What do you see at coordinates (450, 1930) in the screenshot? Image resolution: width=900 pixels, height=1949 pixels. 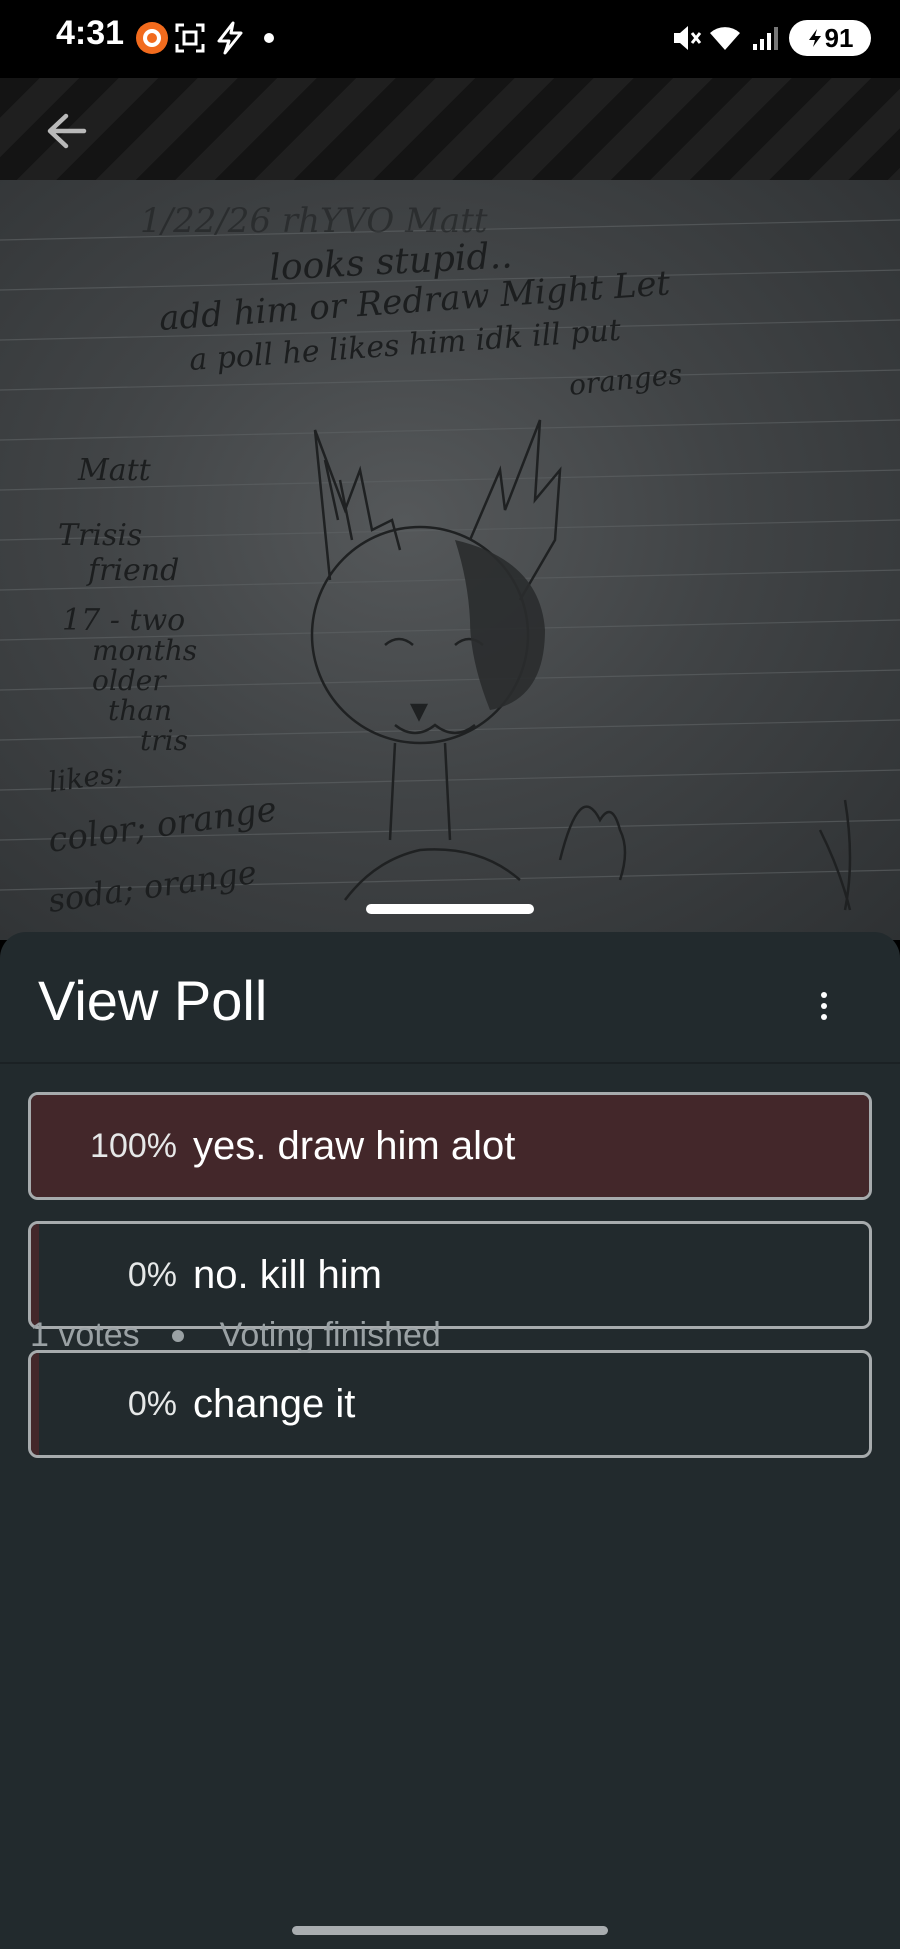 I see `home-indicator` at bounding box center [450, 1930].